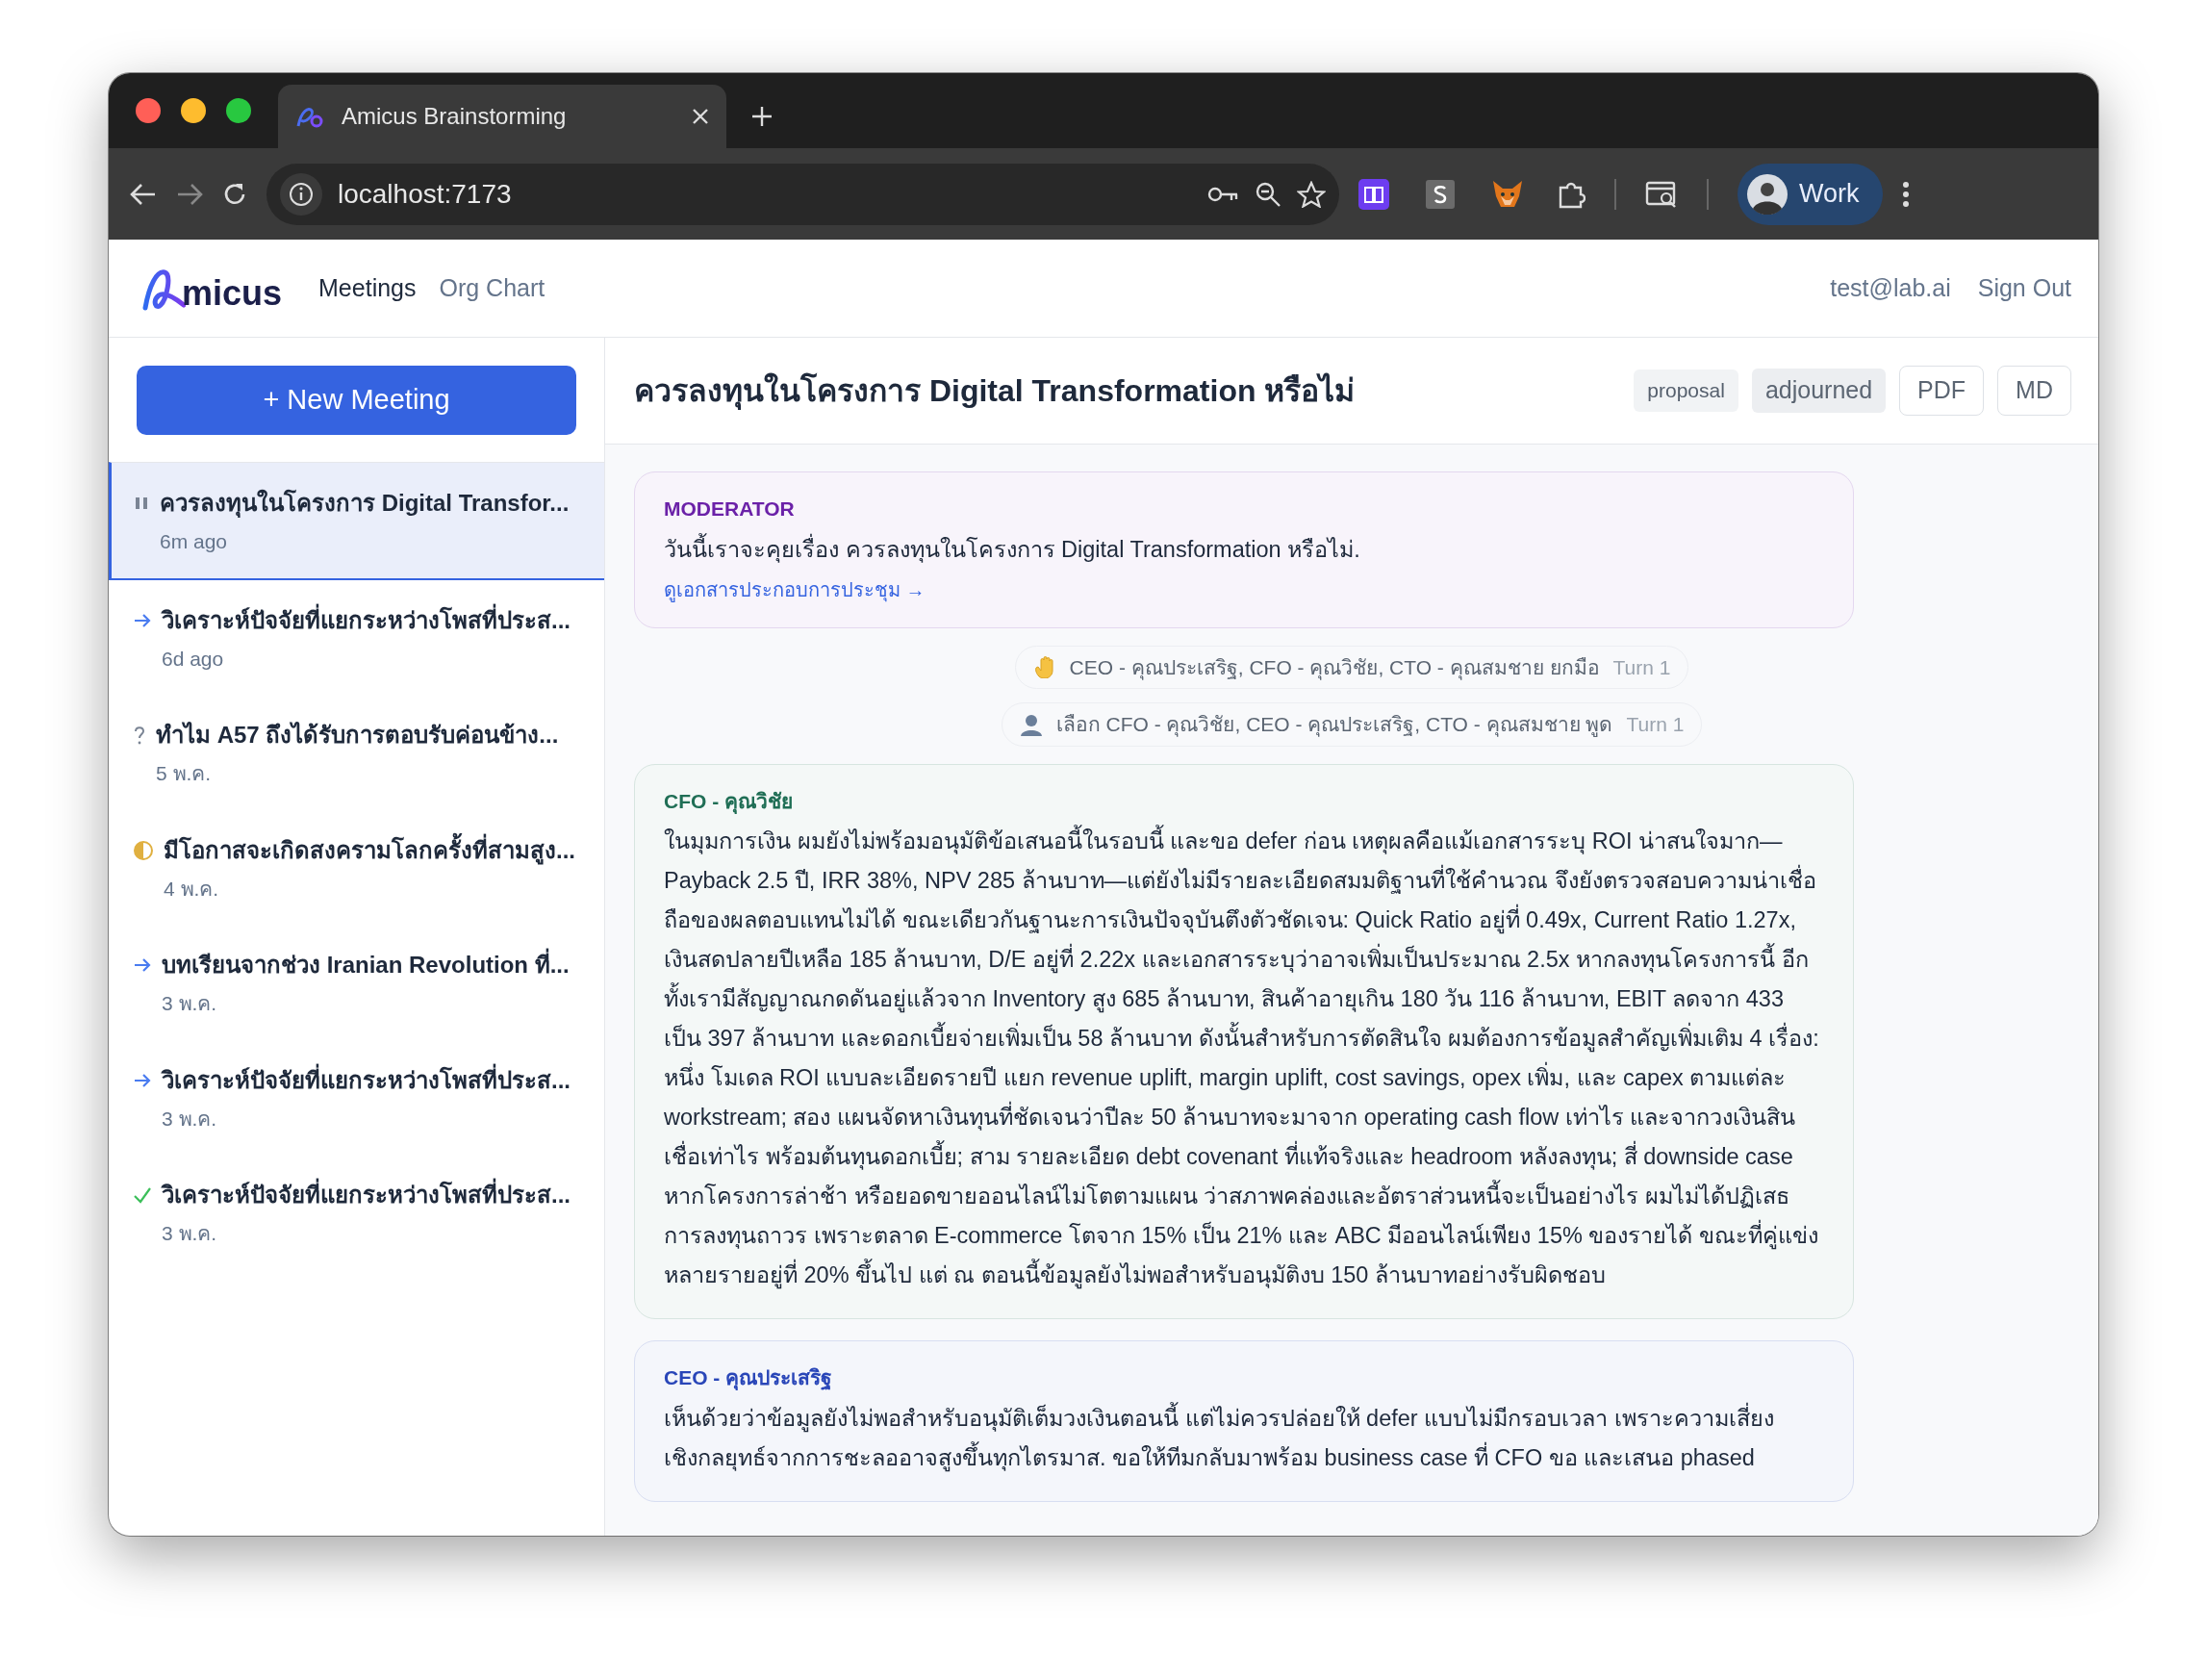 The height and width of the screenshot is (1680, 2207). What do you see at coordinates (455, 117) in the screenshot?
I see `tab-title: Amicus Brainstorming` at bounding box center [455, 117].